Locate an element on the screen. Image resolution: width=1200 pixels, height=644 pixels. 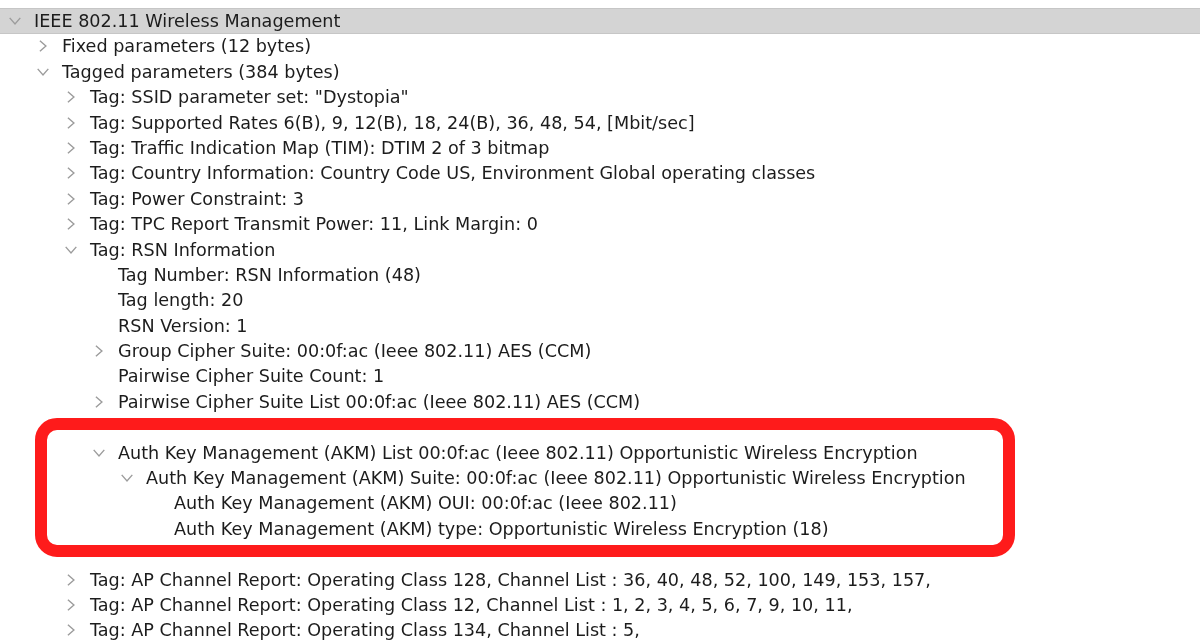
tree-item: IEEE 802.11 Wireless Management is located at coordinates (187, 21).